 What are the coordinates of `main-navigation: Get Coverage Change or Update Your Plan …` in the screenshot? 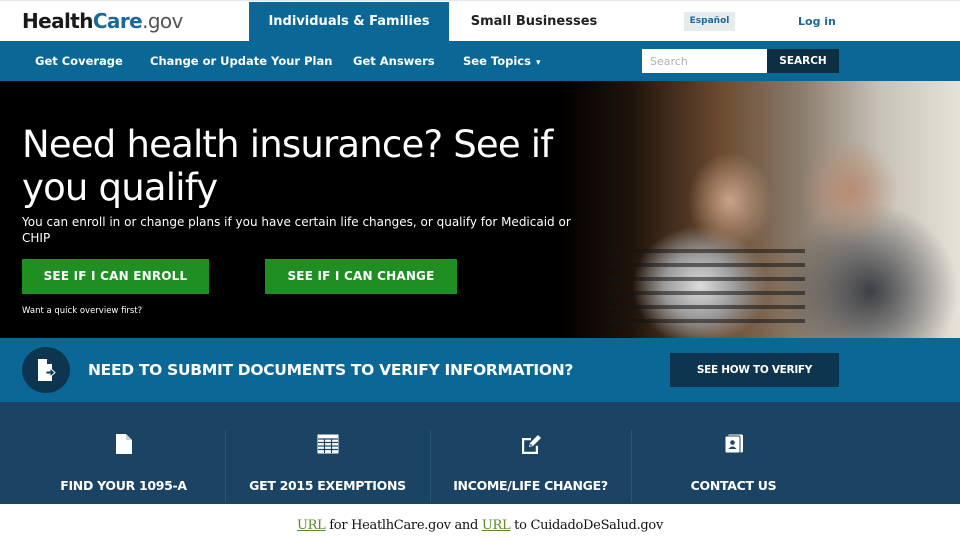 It's located at (480, 61).